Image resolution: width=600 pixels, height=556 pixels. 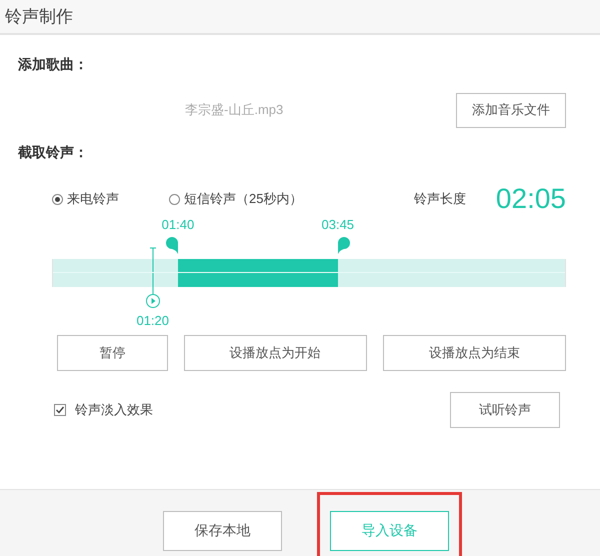 What do you see at coordinates (505, 410) in the screenshot?
I see `preview-button: 试听铃声` at bounding box center [505, 410].